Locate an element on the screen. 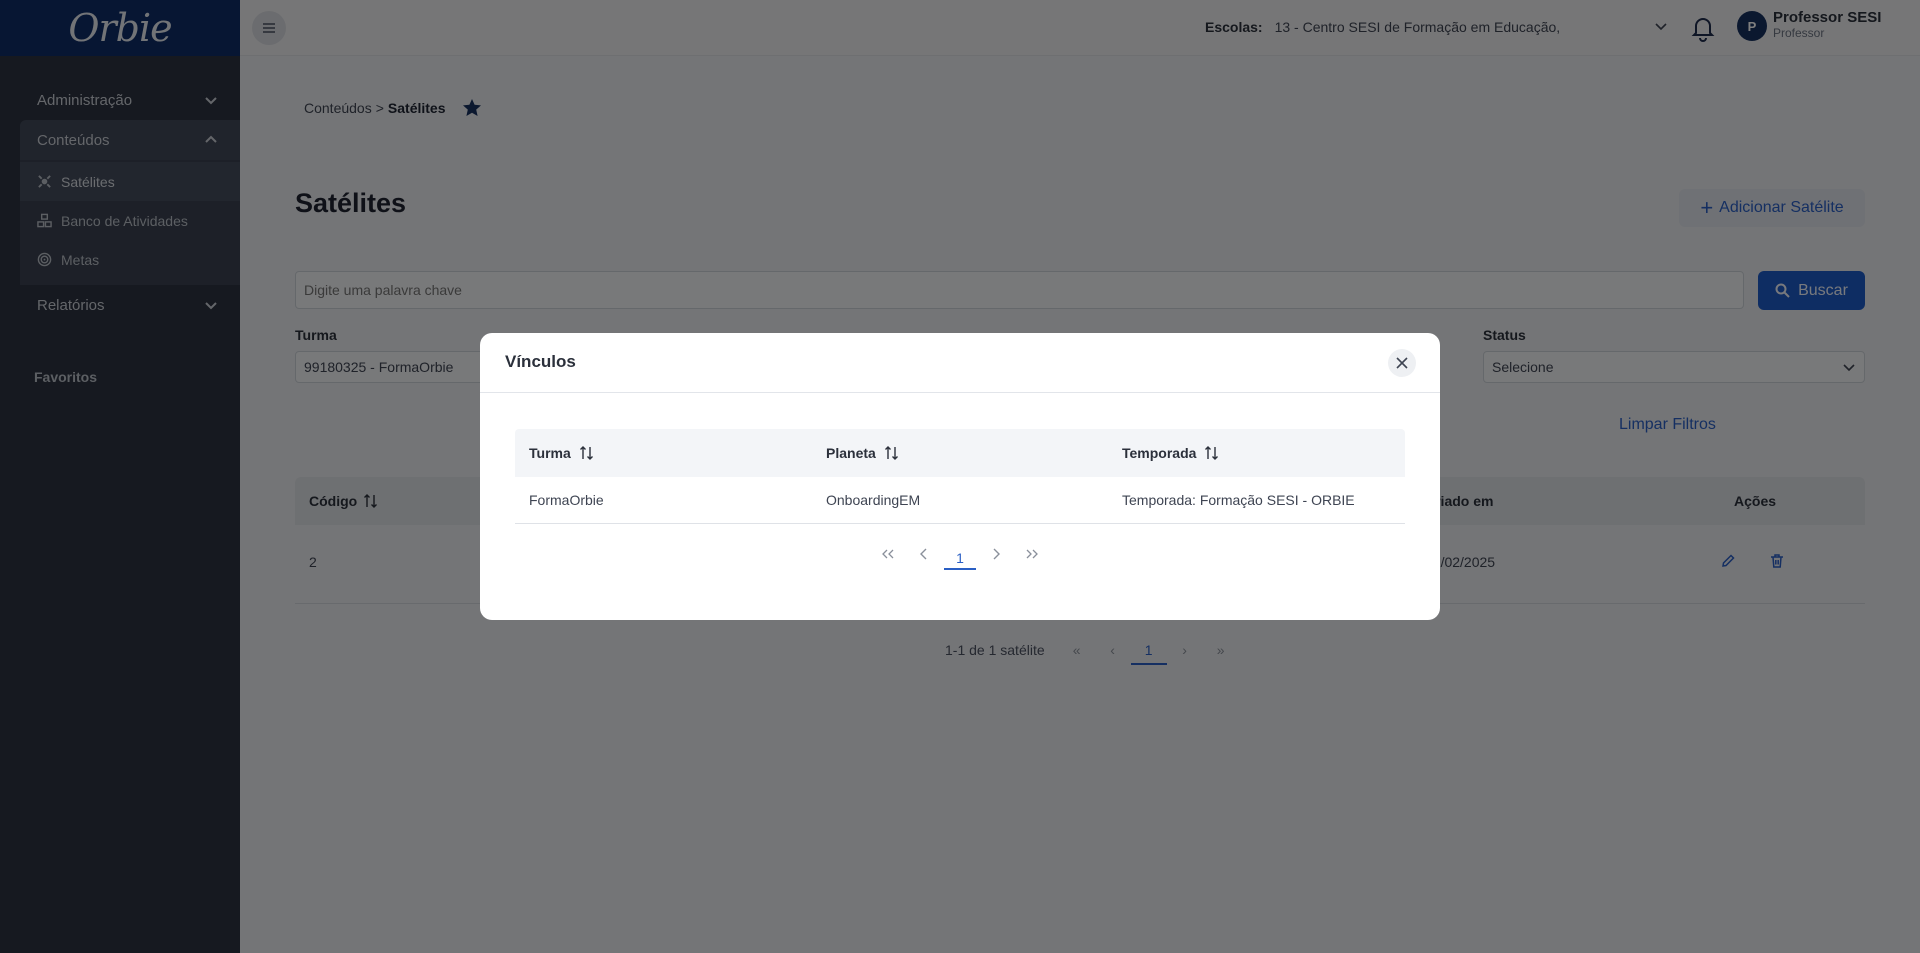 This screenshot has width=1920, height=953. modal-pagination: 1 is located at coordinates (960, 556).